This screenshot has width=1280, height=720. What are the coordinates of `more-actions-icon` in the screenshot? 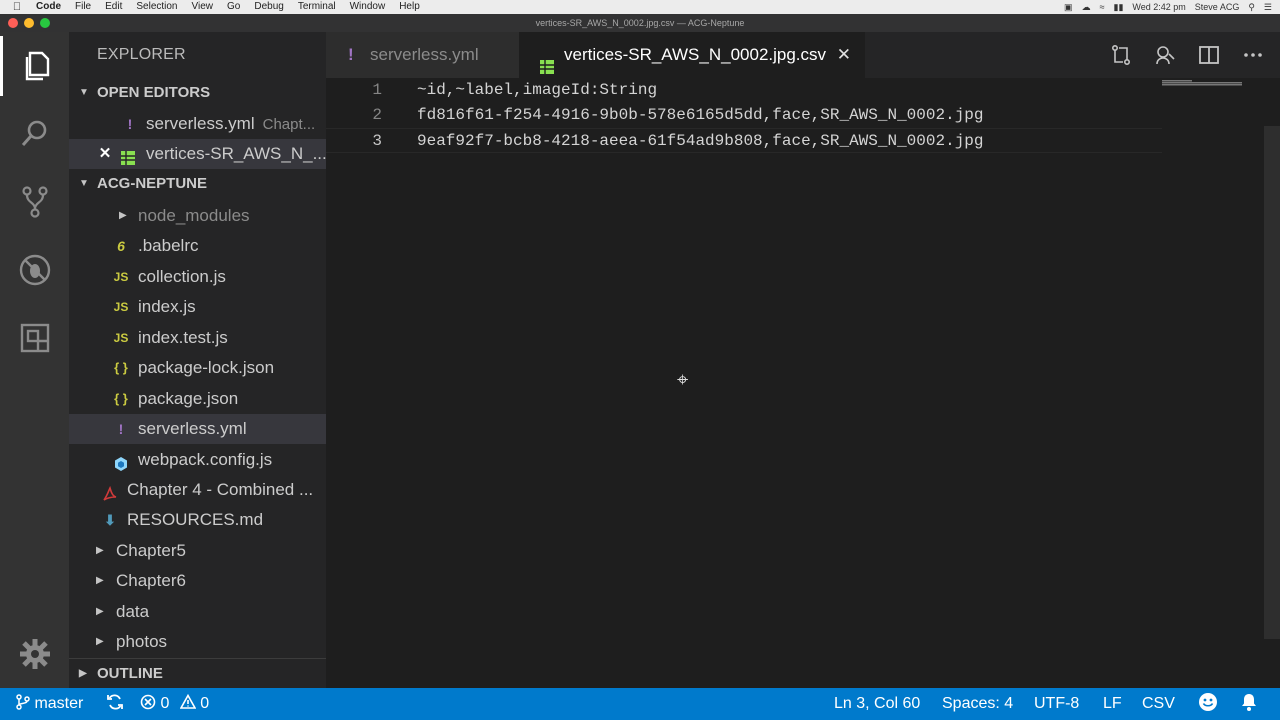 It's located at (1253, 55).